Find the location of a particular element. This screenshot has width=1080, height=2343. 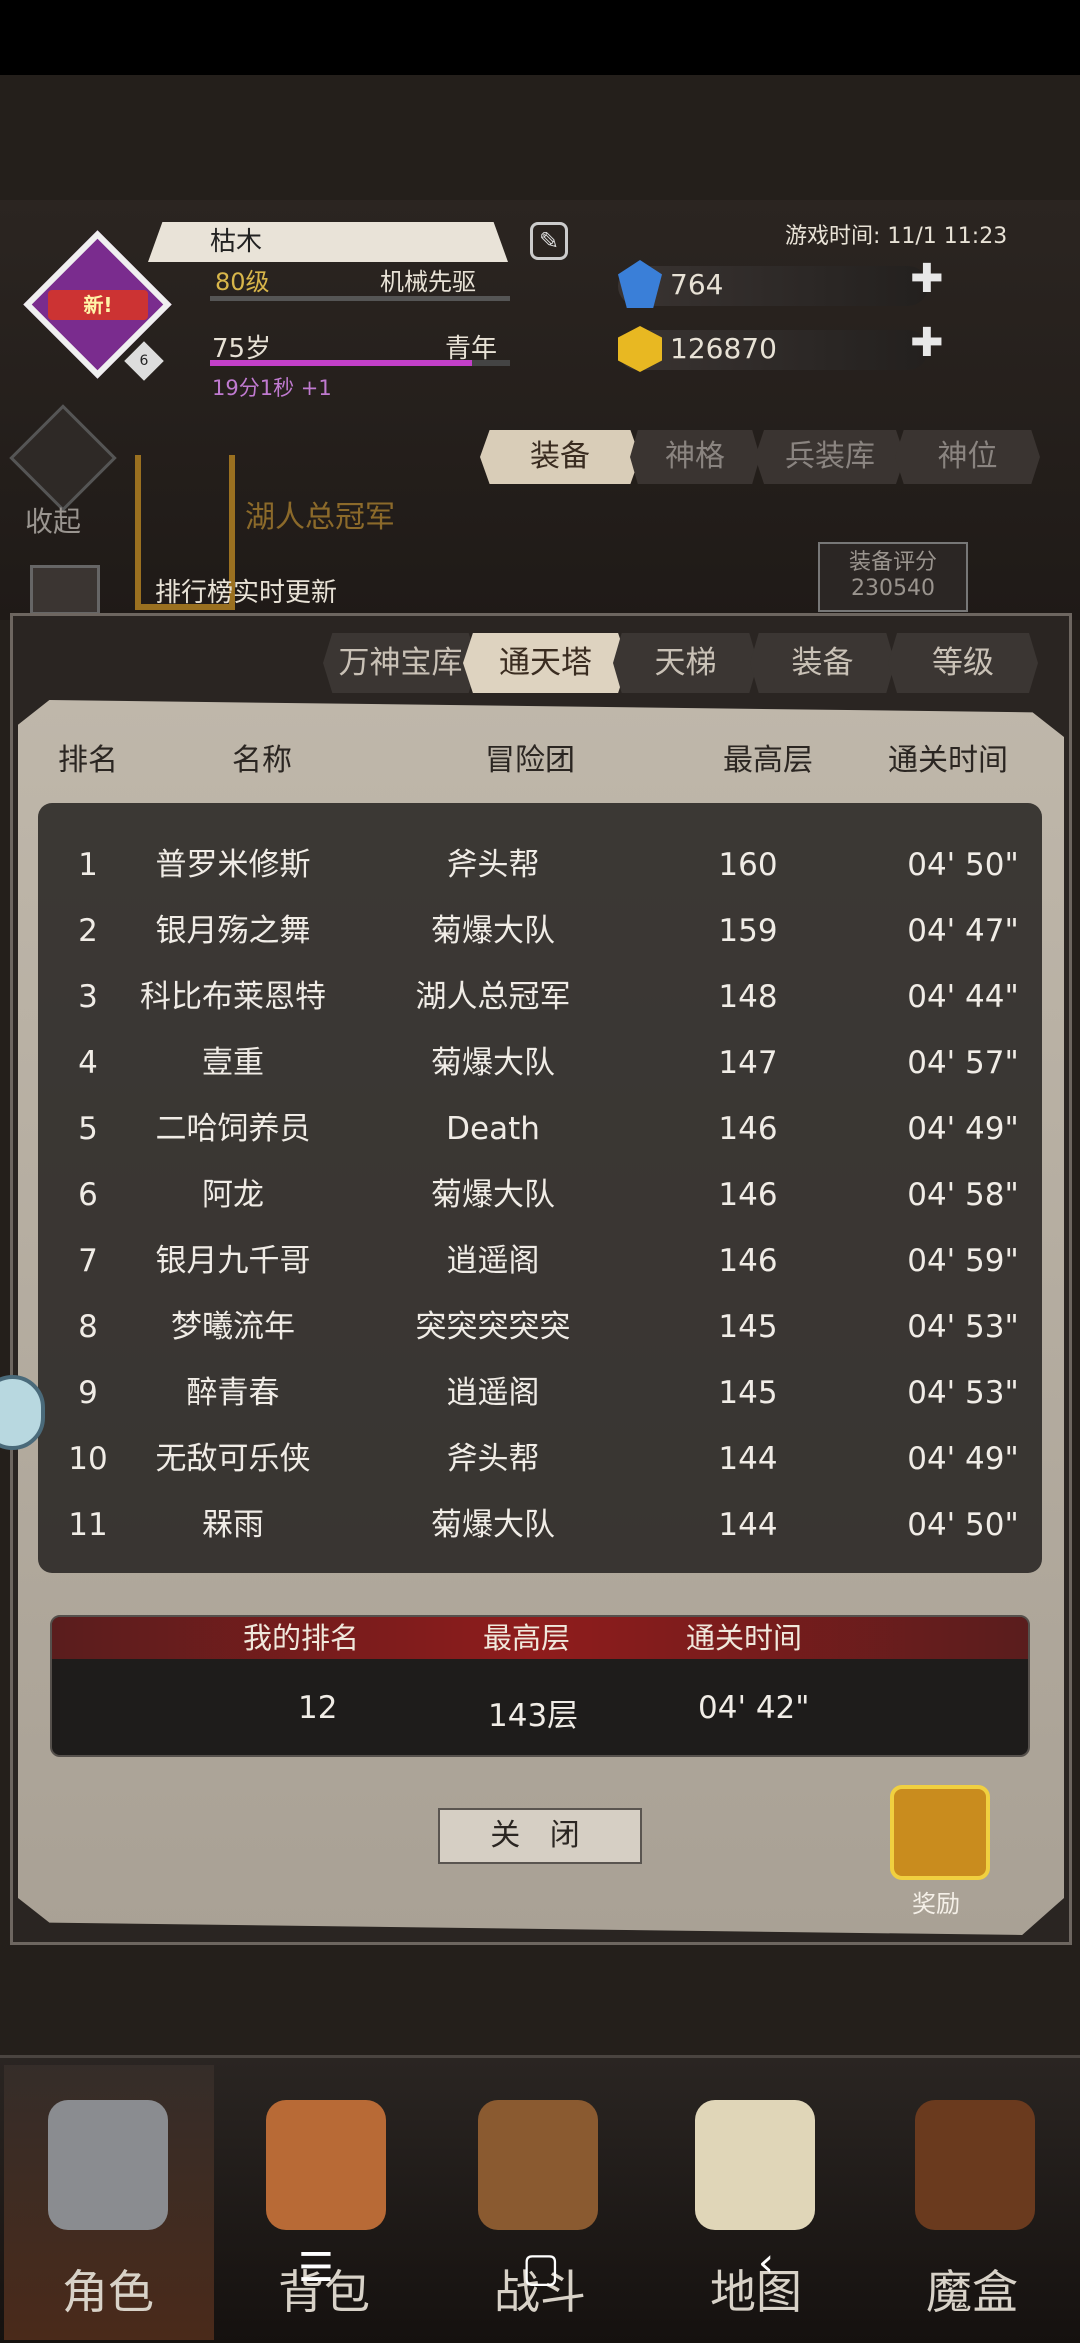

row-time: 04' 47" is located at coordinates (963, 931).